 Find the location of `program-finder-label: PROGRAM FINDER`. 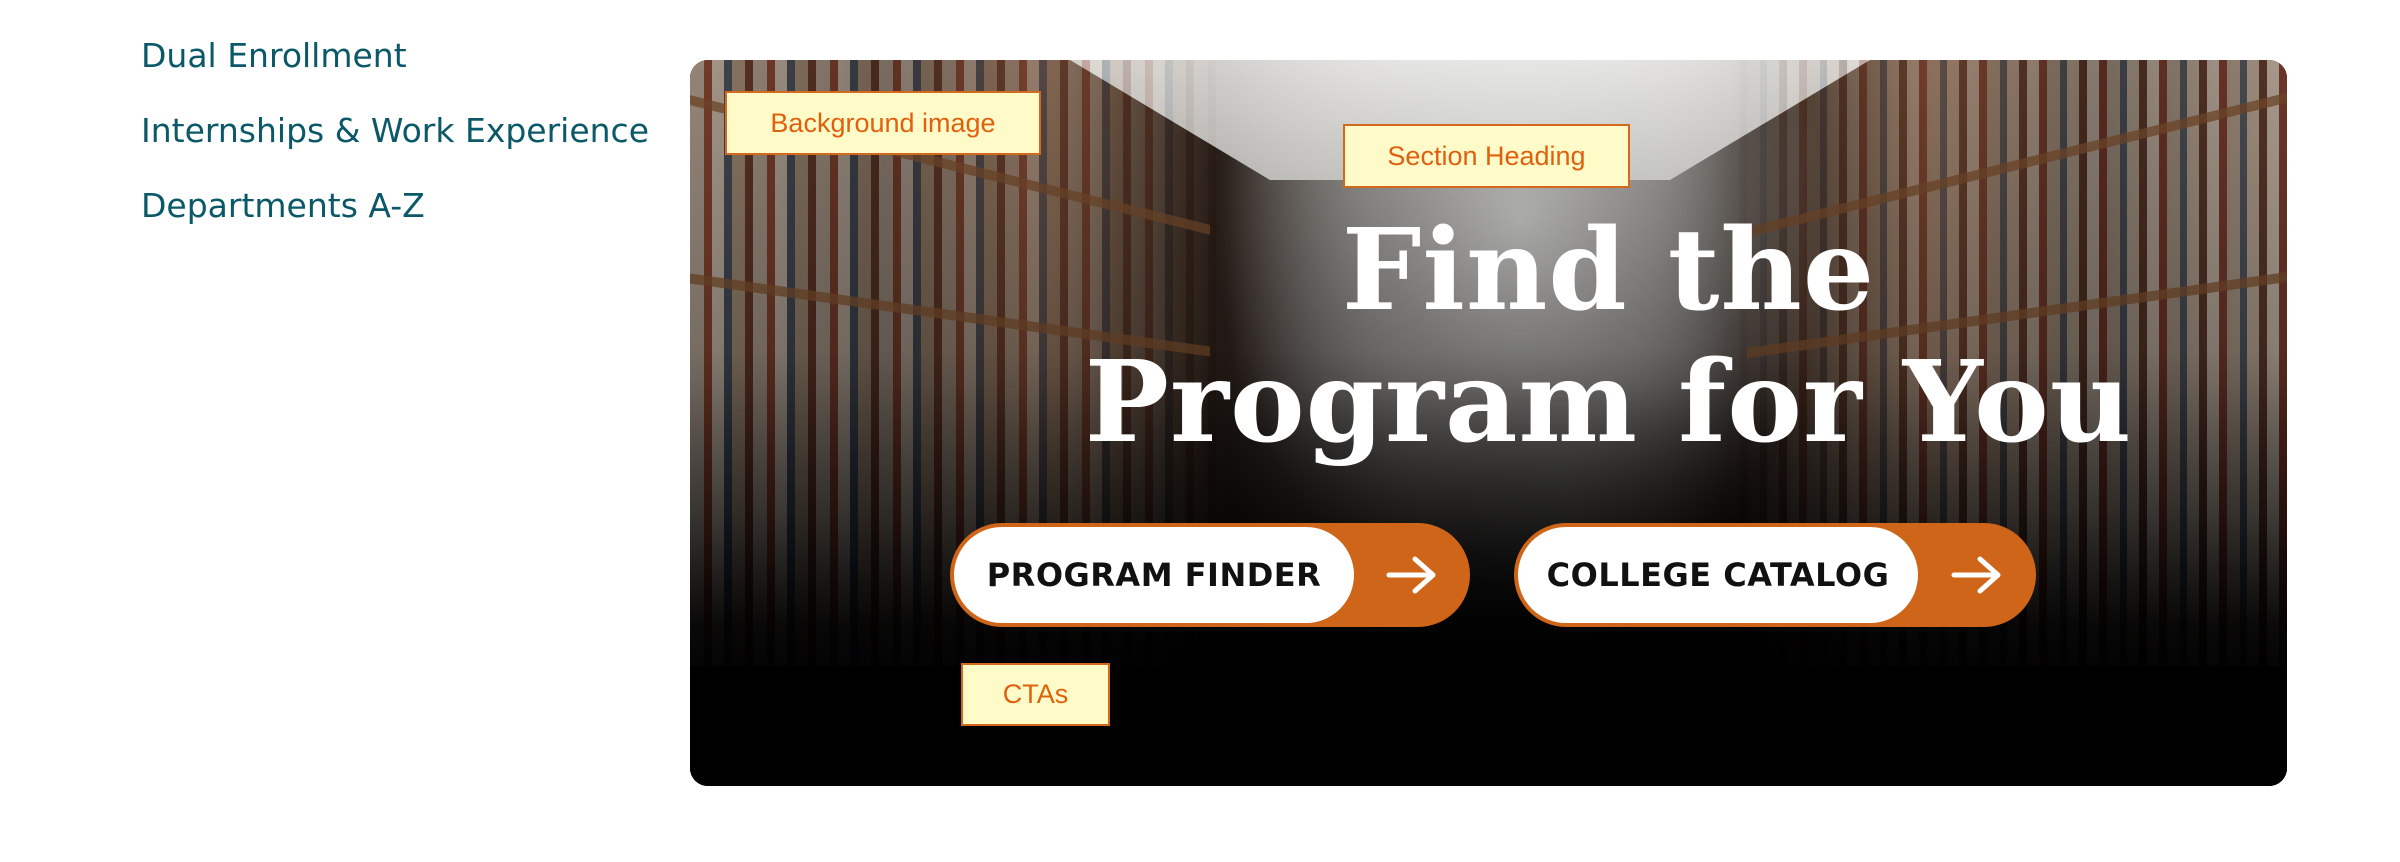

program-finder-label: PROGRAM FINDER is located at coordinates (1154, 575).